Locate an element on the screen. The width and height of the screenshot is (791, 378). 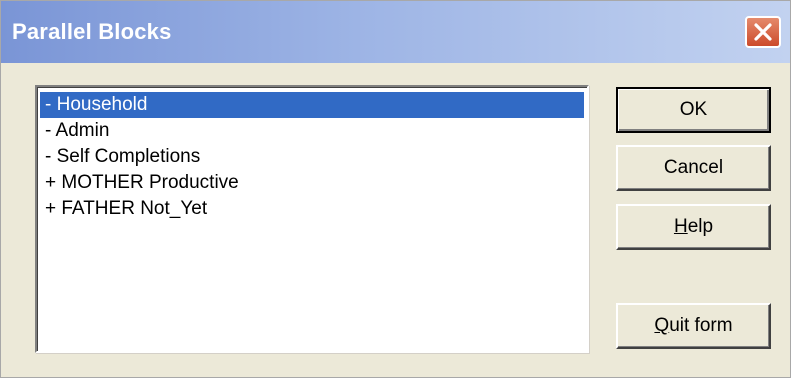
help-label-rest: elp is located at coordinates (700, 226).